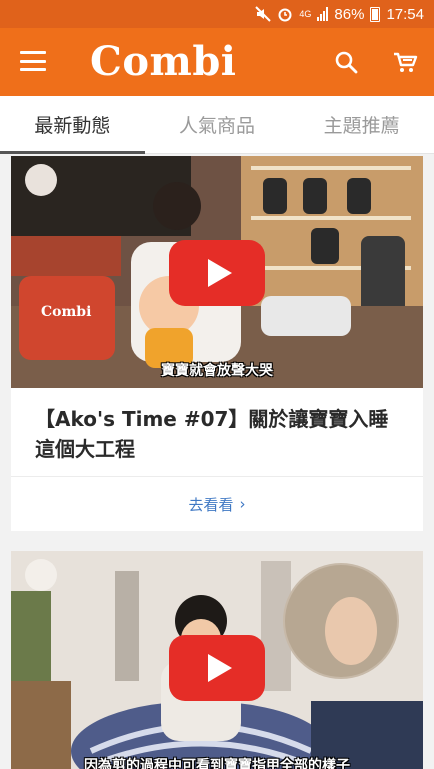 The height and width of the screenshot is (769, 434). What do you see at coordinates (405, 62) in the screenshot?
I see `cart-icon` at bounding box center [405, 62].